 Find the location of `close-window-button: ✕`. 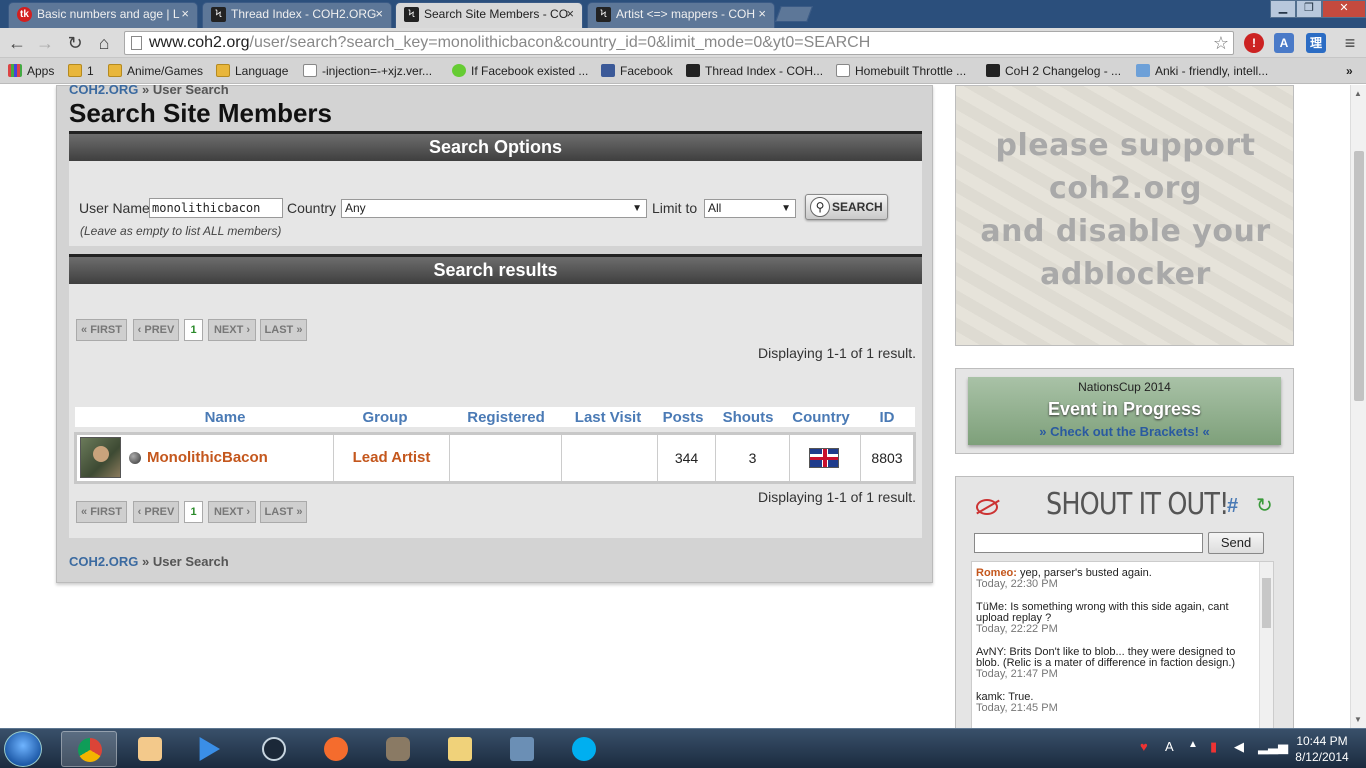

close-window-button: ✕ is located at coordinates (1344, 9).